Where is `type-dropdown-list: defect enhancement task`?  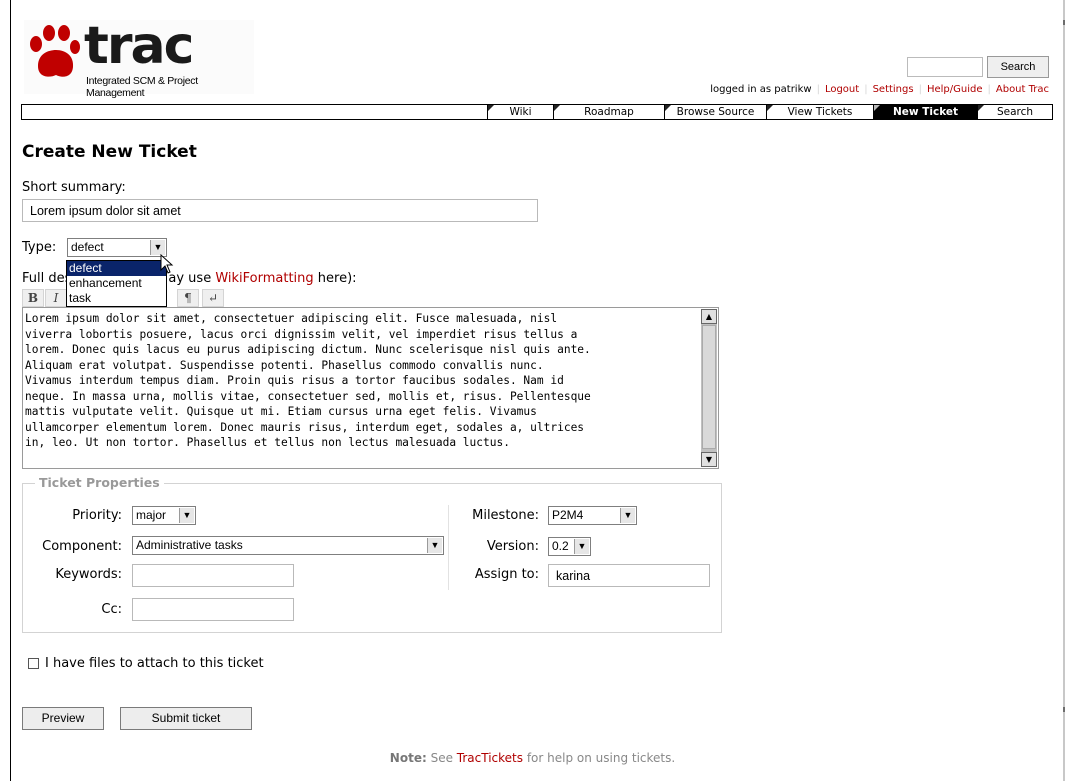 type-dropdown-list: defect enhancement task is located at coordinates (116, 283).